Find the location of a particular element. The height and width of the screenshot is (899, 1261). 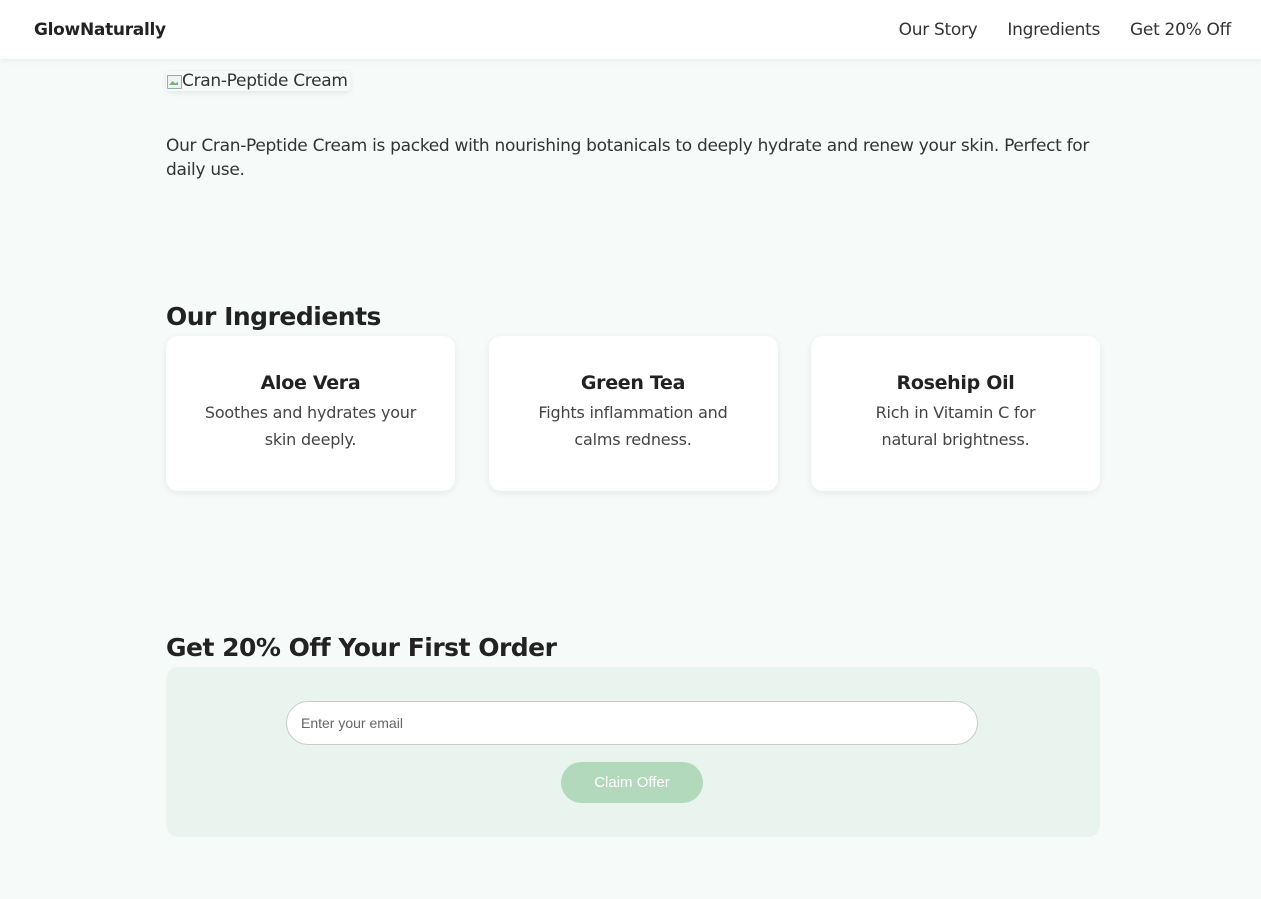

product-image-alt-text: Cran-Peptide Cream is located at coordinates (265, 81).